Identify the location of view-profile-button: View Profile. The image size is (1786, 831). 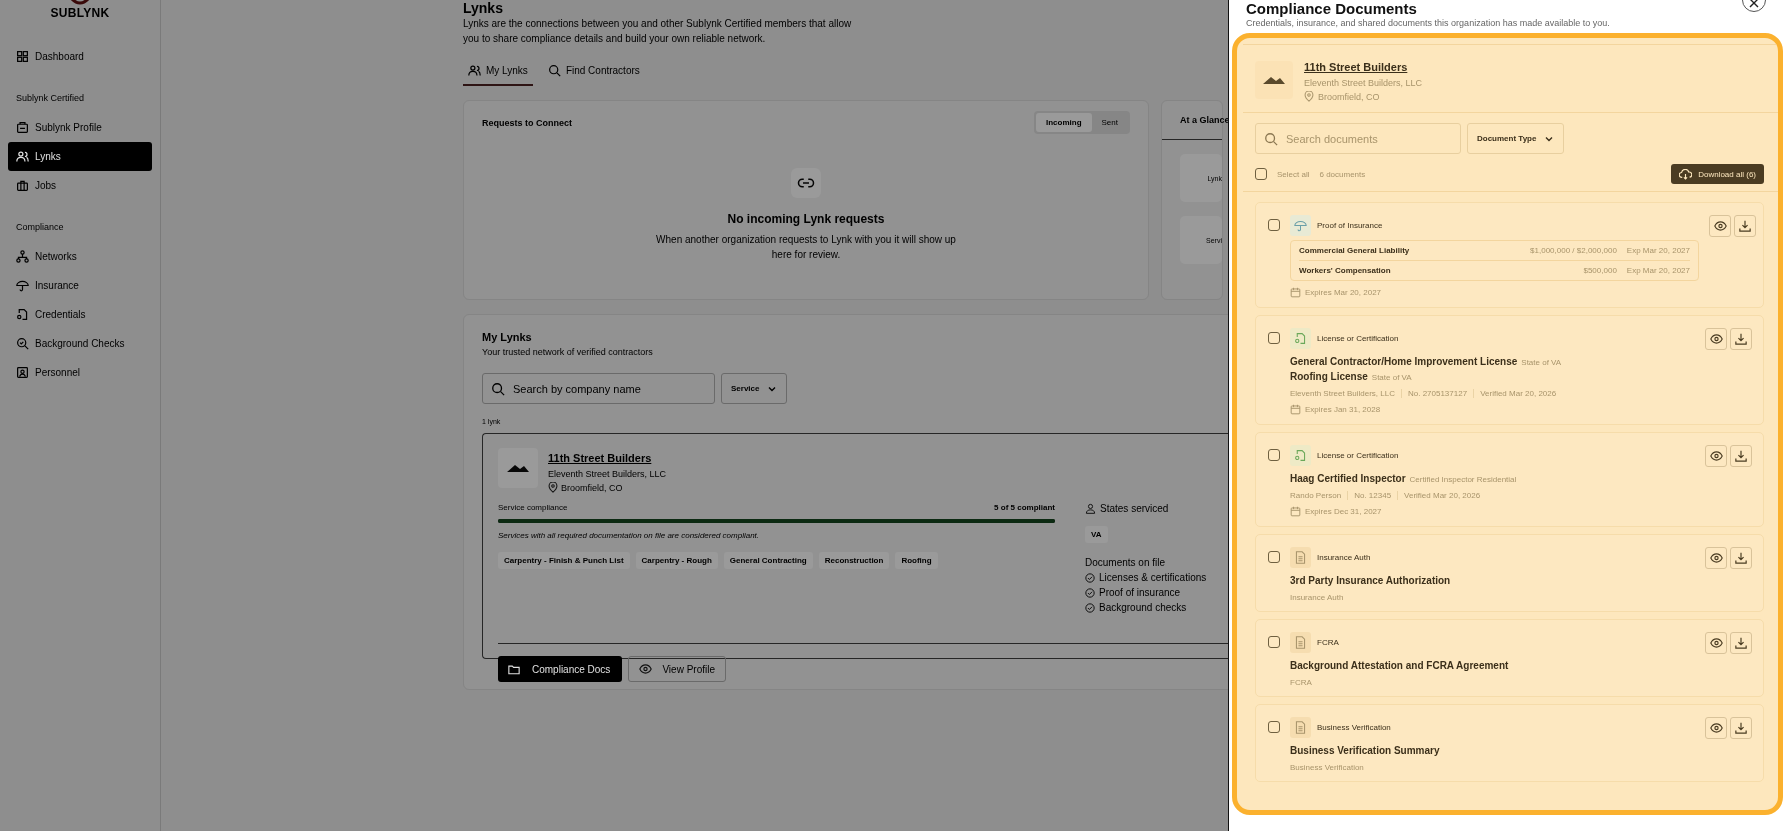
(677, 669).